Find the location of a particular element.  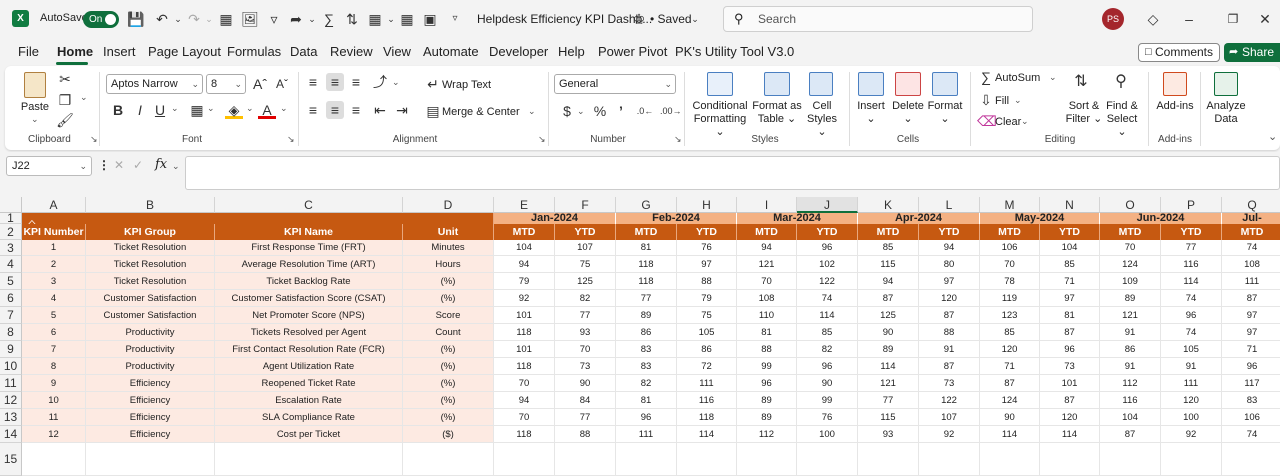

screen-icon: ▣ is located at coordinates (430, 19).